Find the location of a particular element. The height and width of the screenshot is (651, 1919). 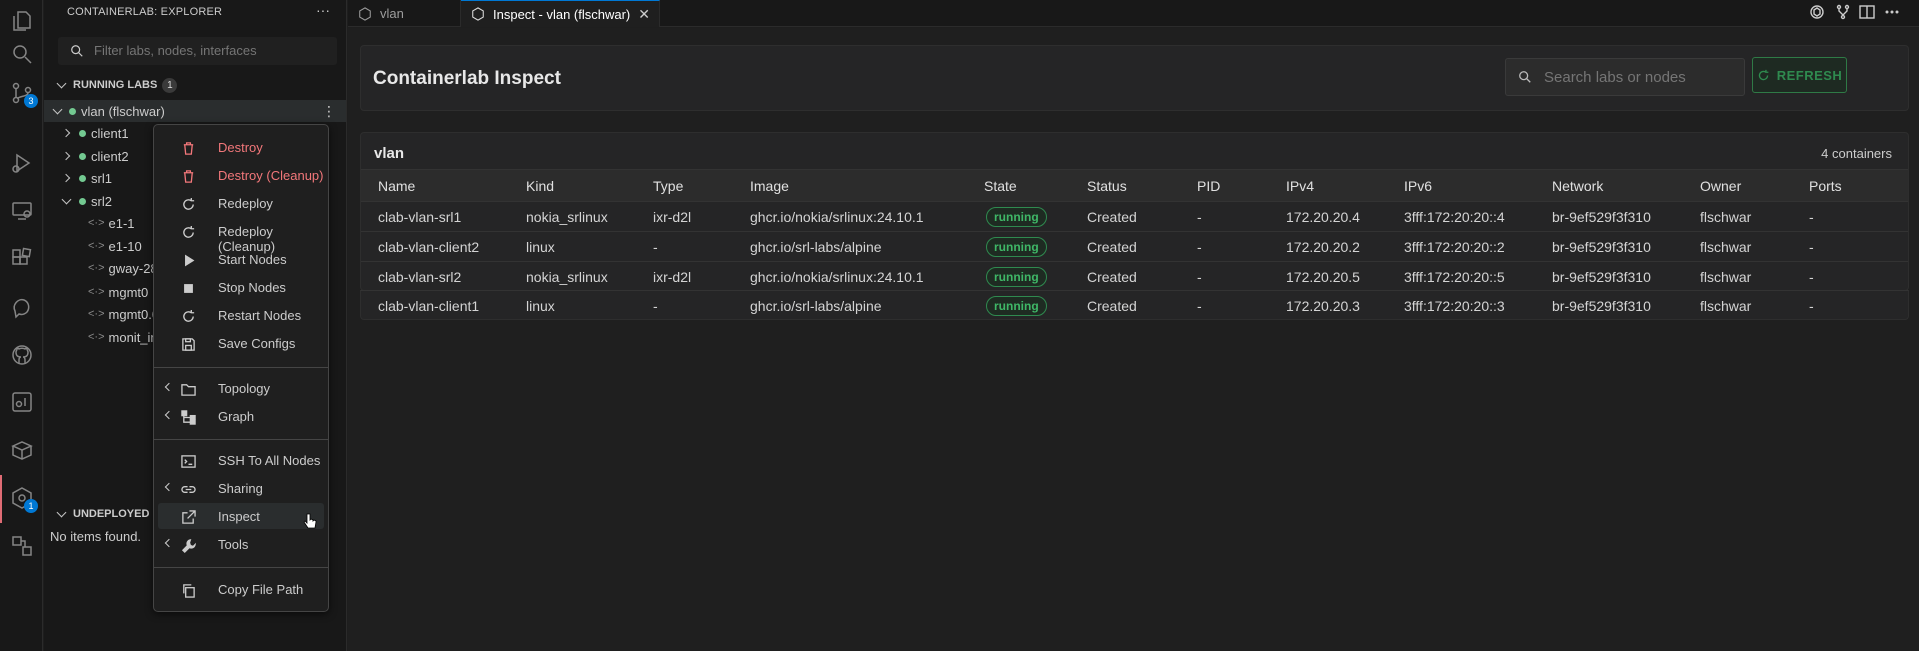

refresh-button: REFRESH is located at coordinates (1799, 75).